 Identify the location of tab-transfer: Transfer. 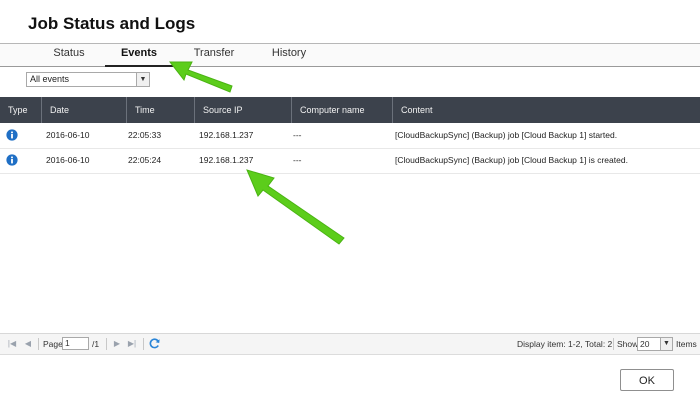
(214, 56).